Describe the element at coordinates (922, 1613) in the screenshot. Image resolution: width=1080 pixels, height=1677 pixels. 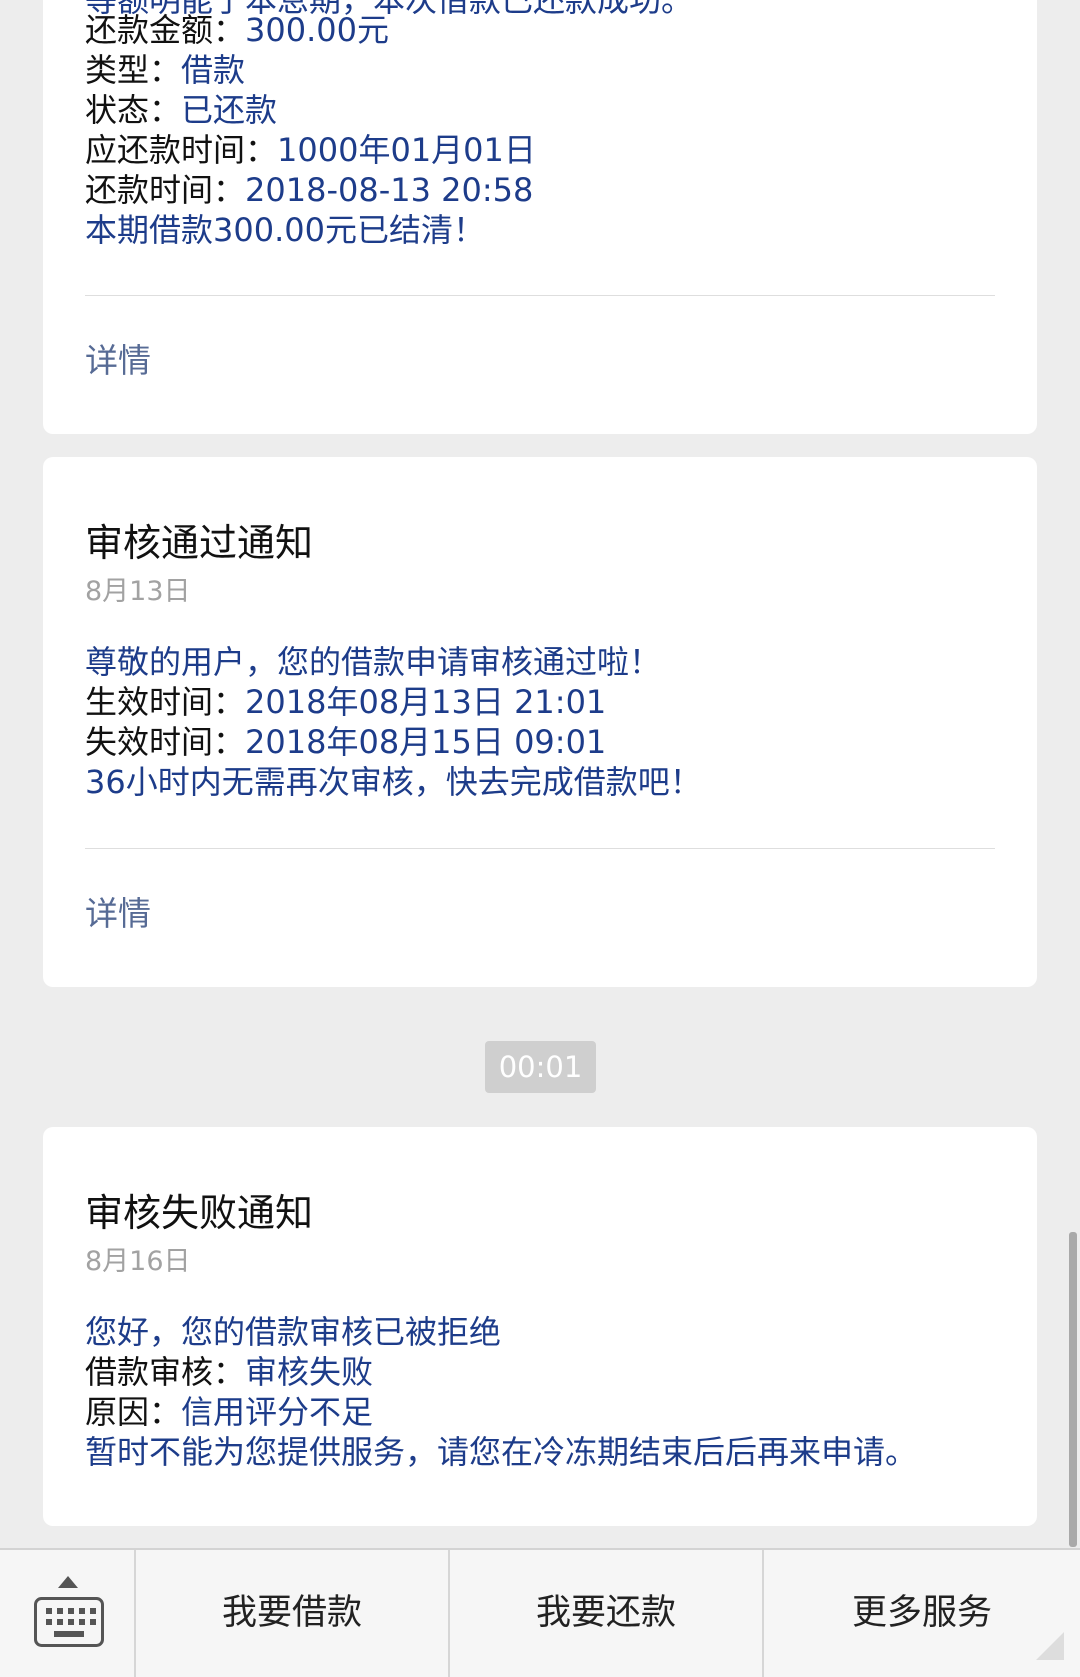
I see `menu-button-more-services: 更多服务` at that location.